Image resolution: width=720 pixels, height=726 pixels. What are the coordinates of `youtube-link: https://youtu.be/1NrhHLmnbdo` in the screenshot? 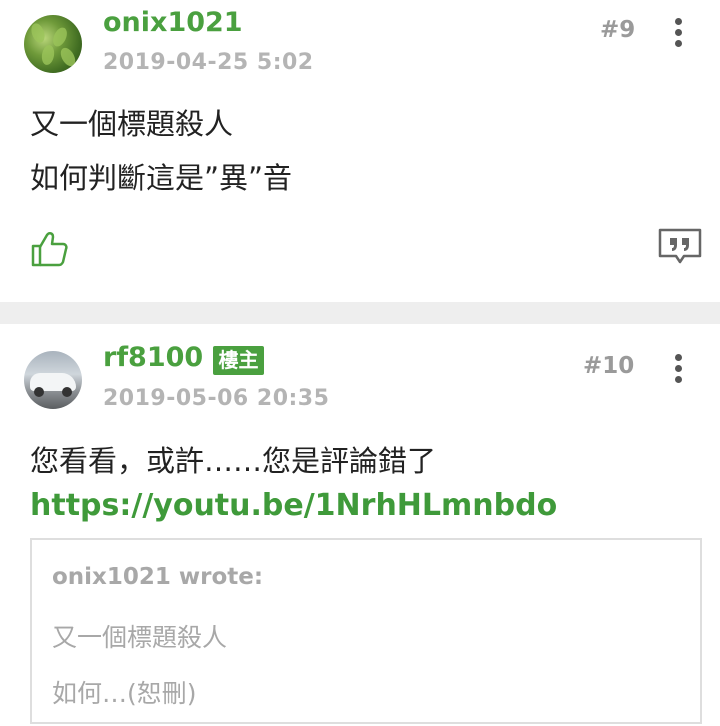 It's located at (293, 505).